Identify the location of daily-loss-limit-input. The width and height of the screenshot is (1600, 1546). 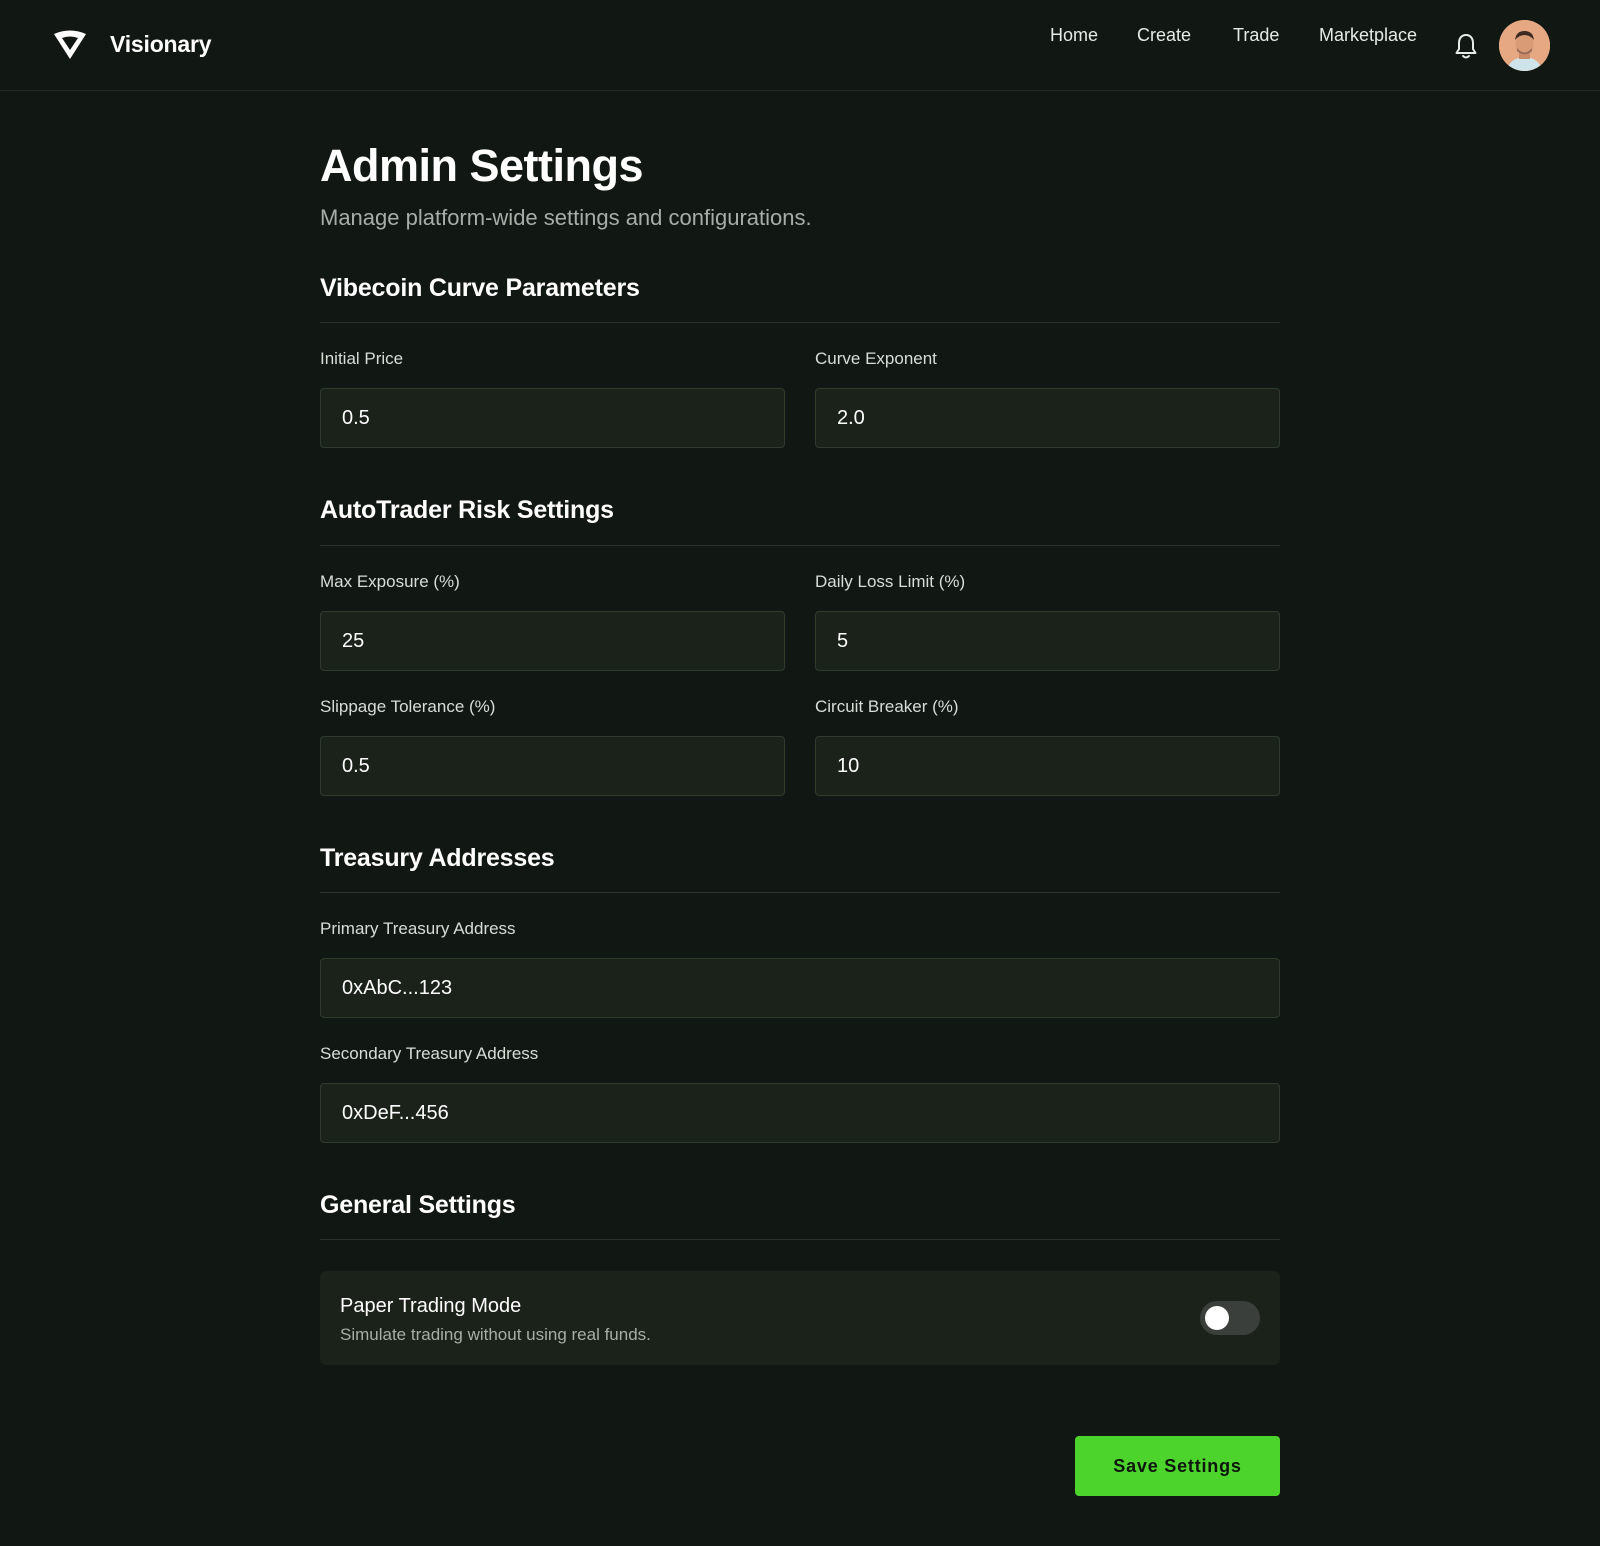
(1047, 641).